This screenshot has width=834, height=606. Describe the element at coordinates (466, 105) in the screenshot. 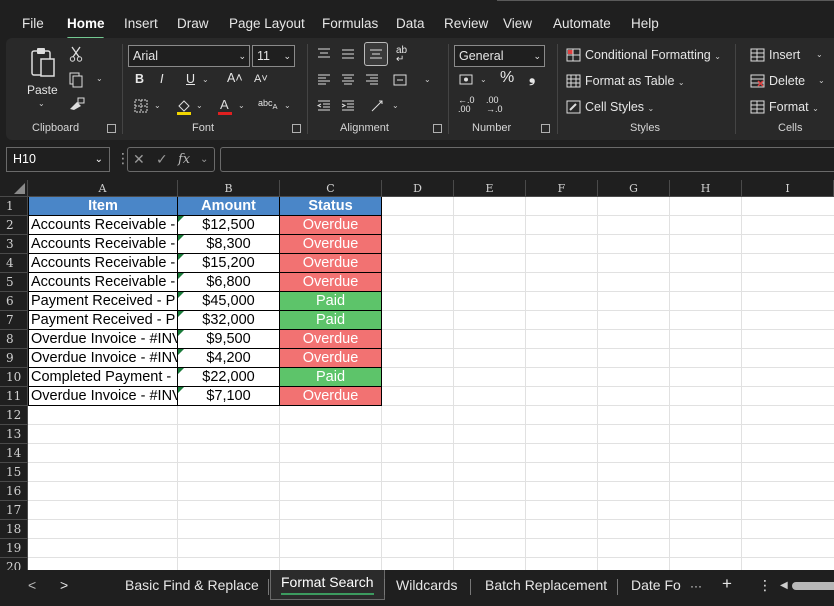

I see `increase-decimal-icon: ←.0.00` at that location.